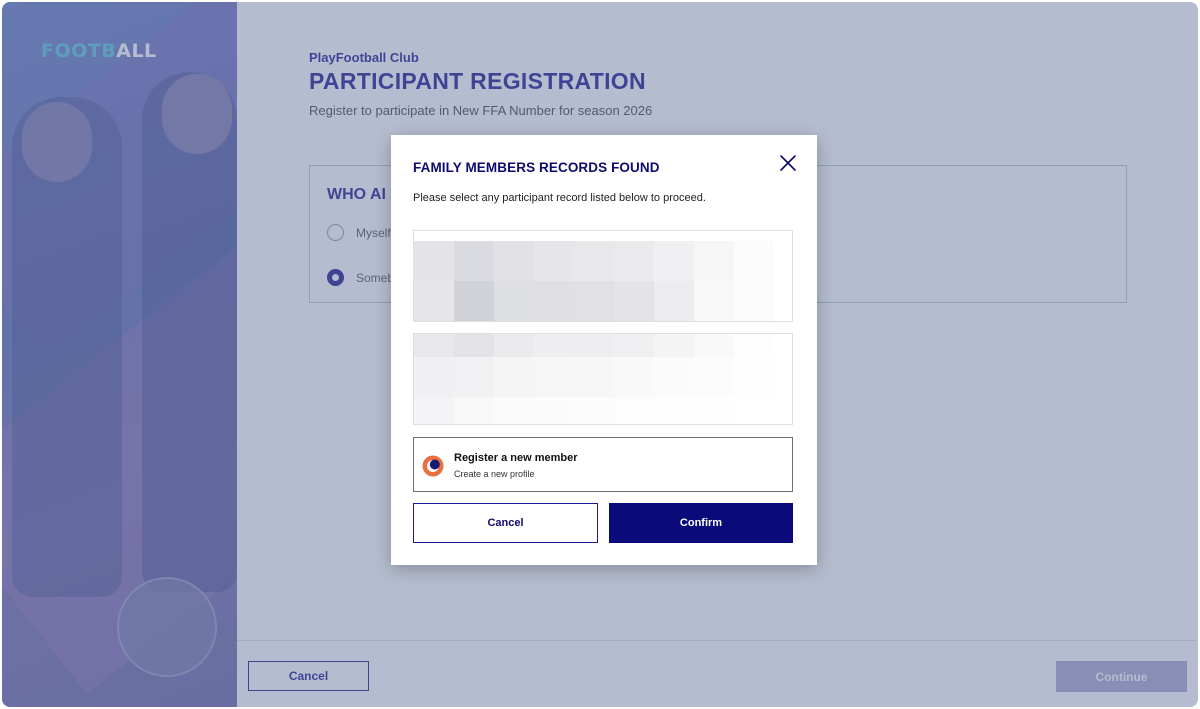 Image resolution: width=1200 pixels, height=709 pixels. What do you see at coordinates (701, 523) in the screenshot?
I see `modal-confirm-button: Confirm` at bounding box center [701, 523].